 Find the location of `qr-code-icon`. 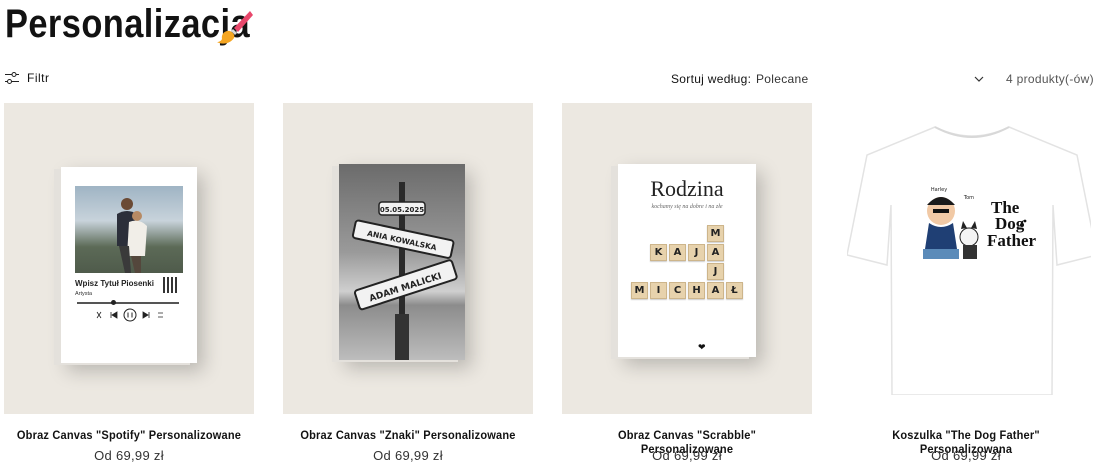

qr-code-icon is located at coordinates (171, 285).